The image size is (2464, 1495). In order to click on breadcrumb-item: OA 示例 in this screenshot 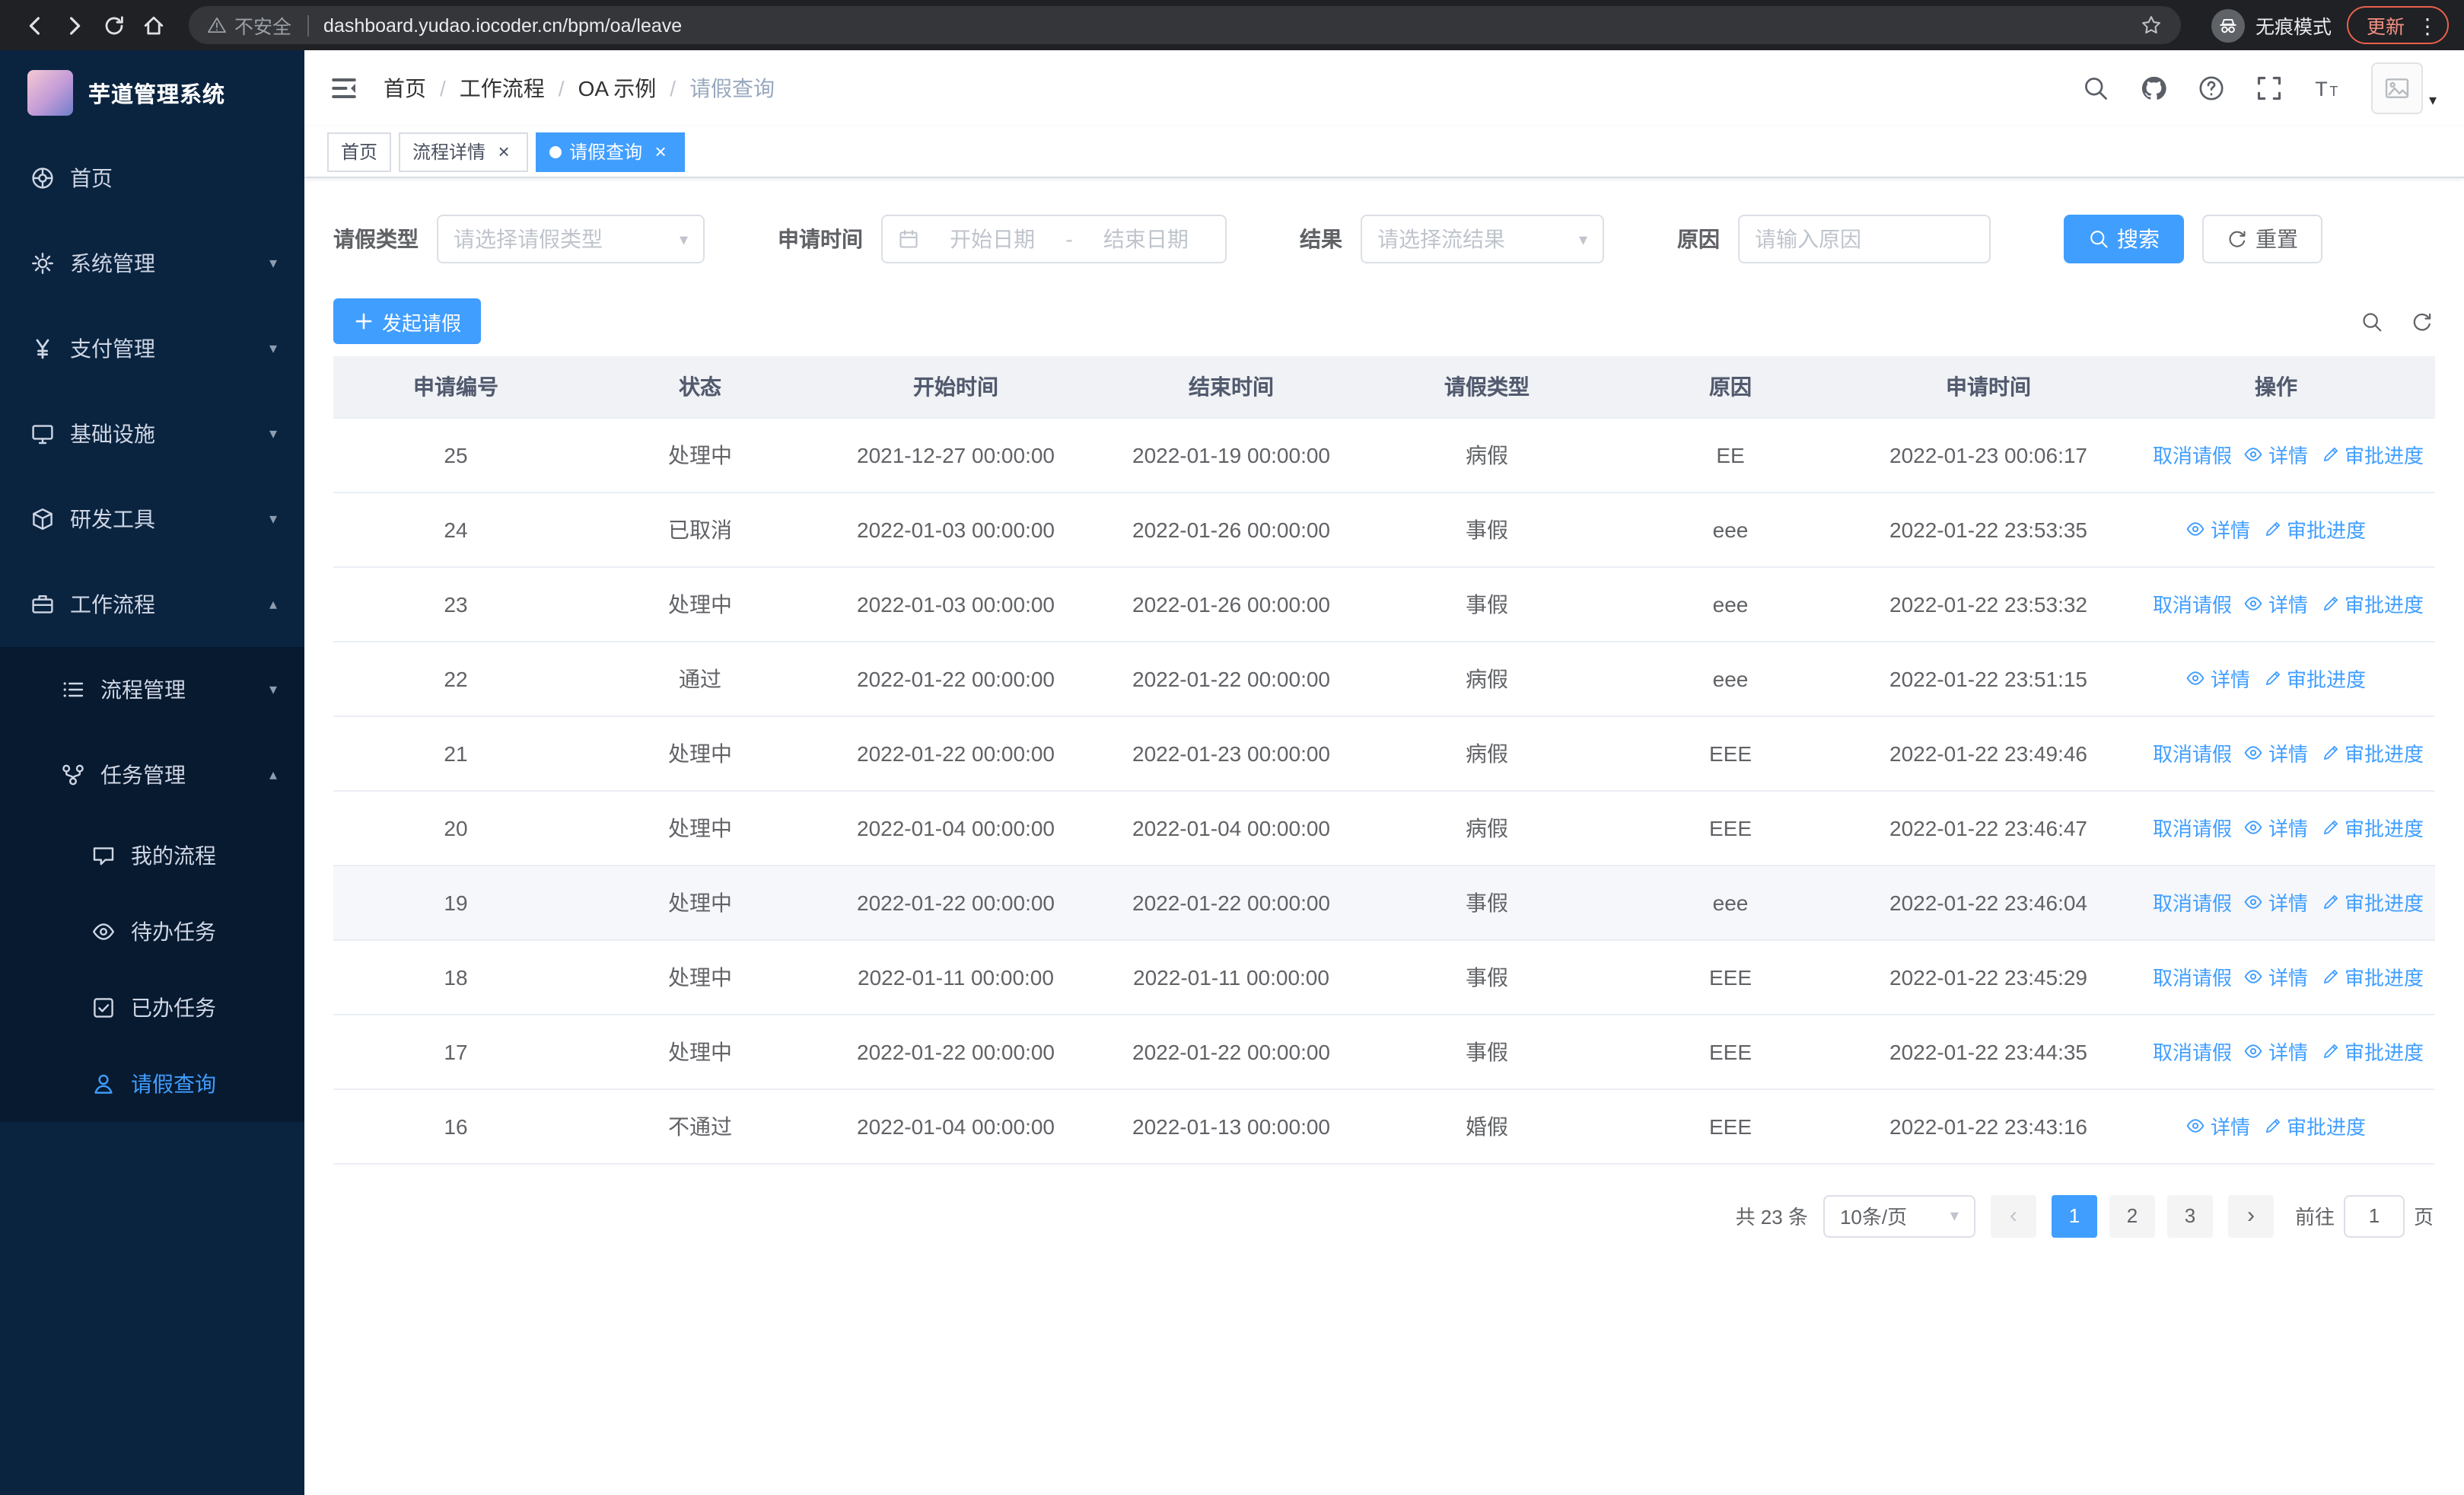, I will do `click(617, 89)`.